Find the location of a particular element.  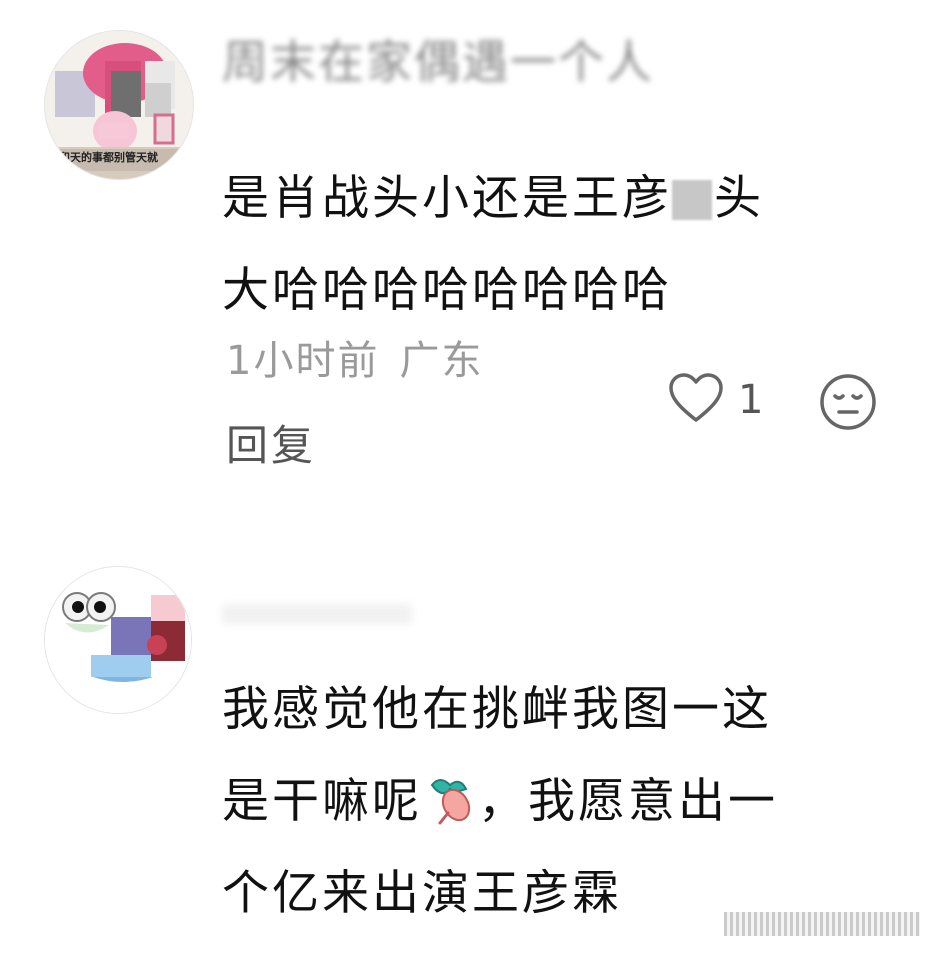

lollipop-emoji-icon is located at coordinates (450, 795).